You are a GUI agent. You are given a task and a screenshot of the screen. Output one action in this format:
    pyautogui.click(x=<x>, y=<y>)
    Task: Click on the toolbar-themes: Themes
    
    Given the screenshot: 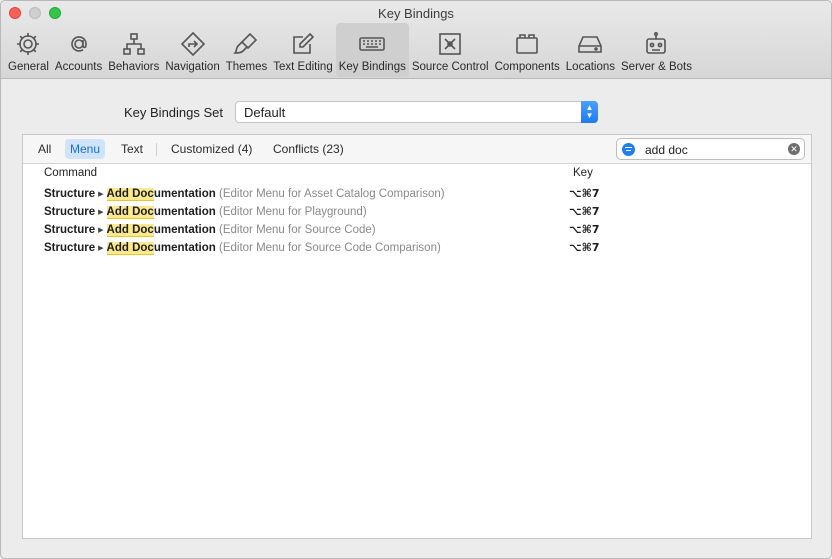 What is the action you would take?
    pyautogui.click(x=247, y=50)
    